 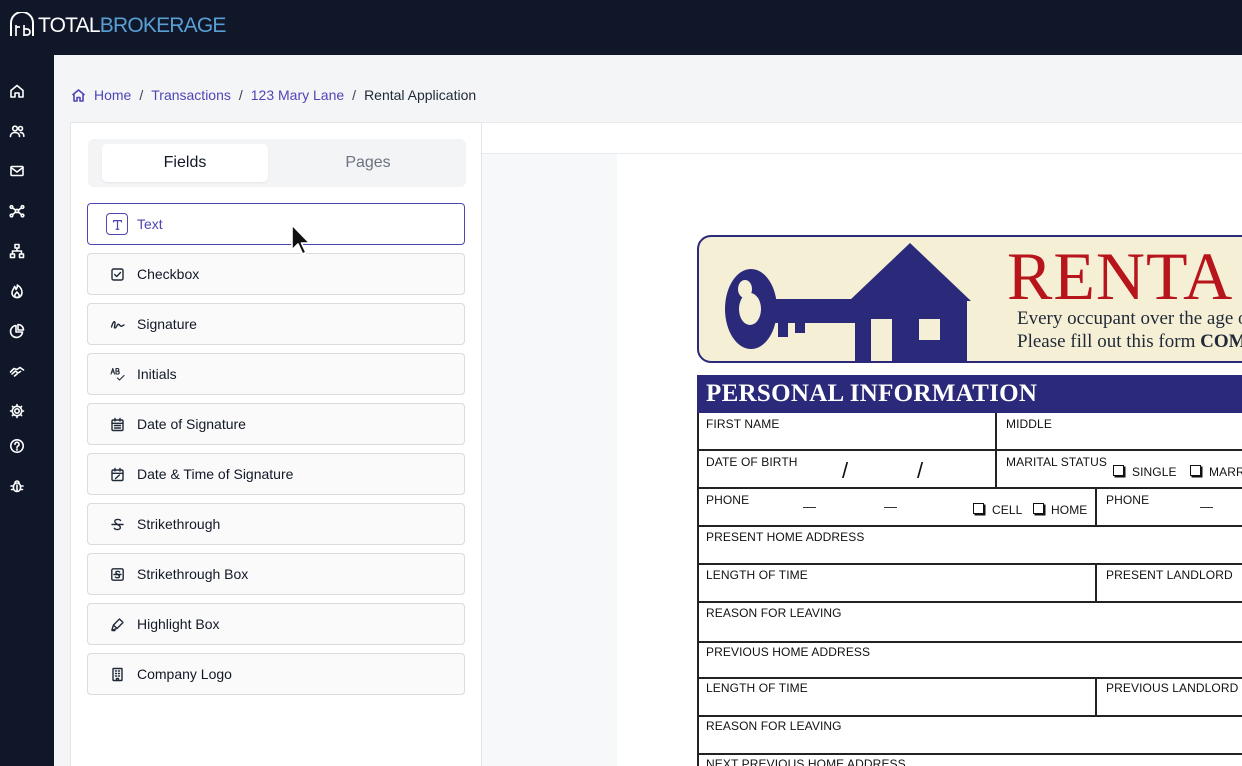 I want to click on instruction-prefix: Please fill out this form, so click(x=1109, y=341).